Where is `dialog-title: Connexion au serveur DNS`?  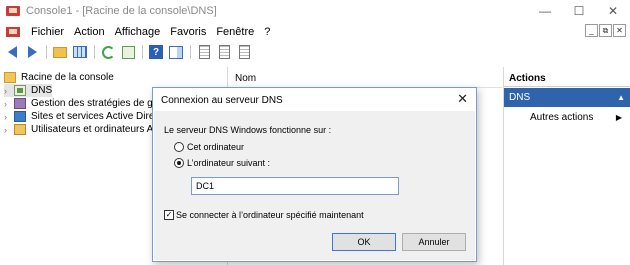 dialog-title: Connexion au serveur DNS is located at coordinates (222, 100).